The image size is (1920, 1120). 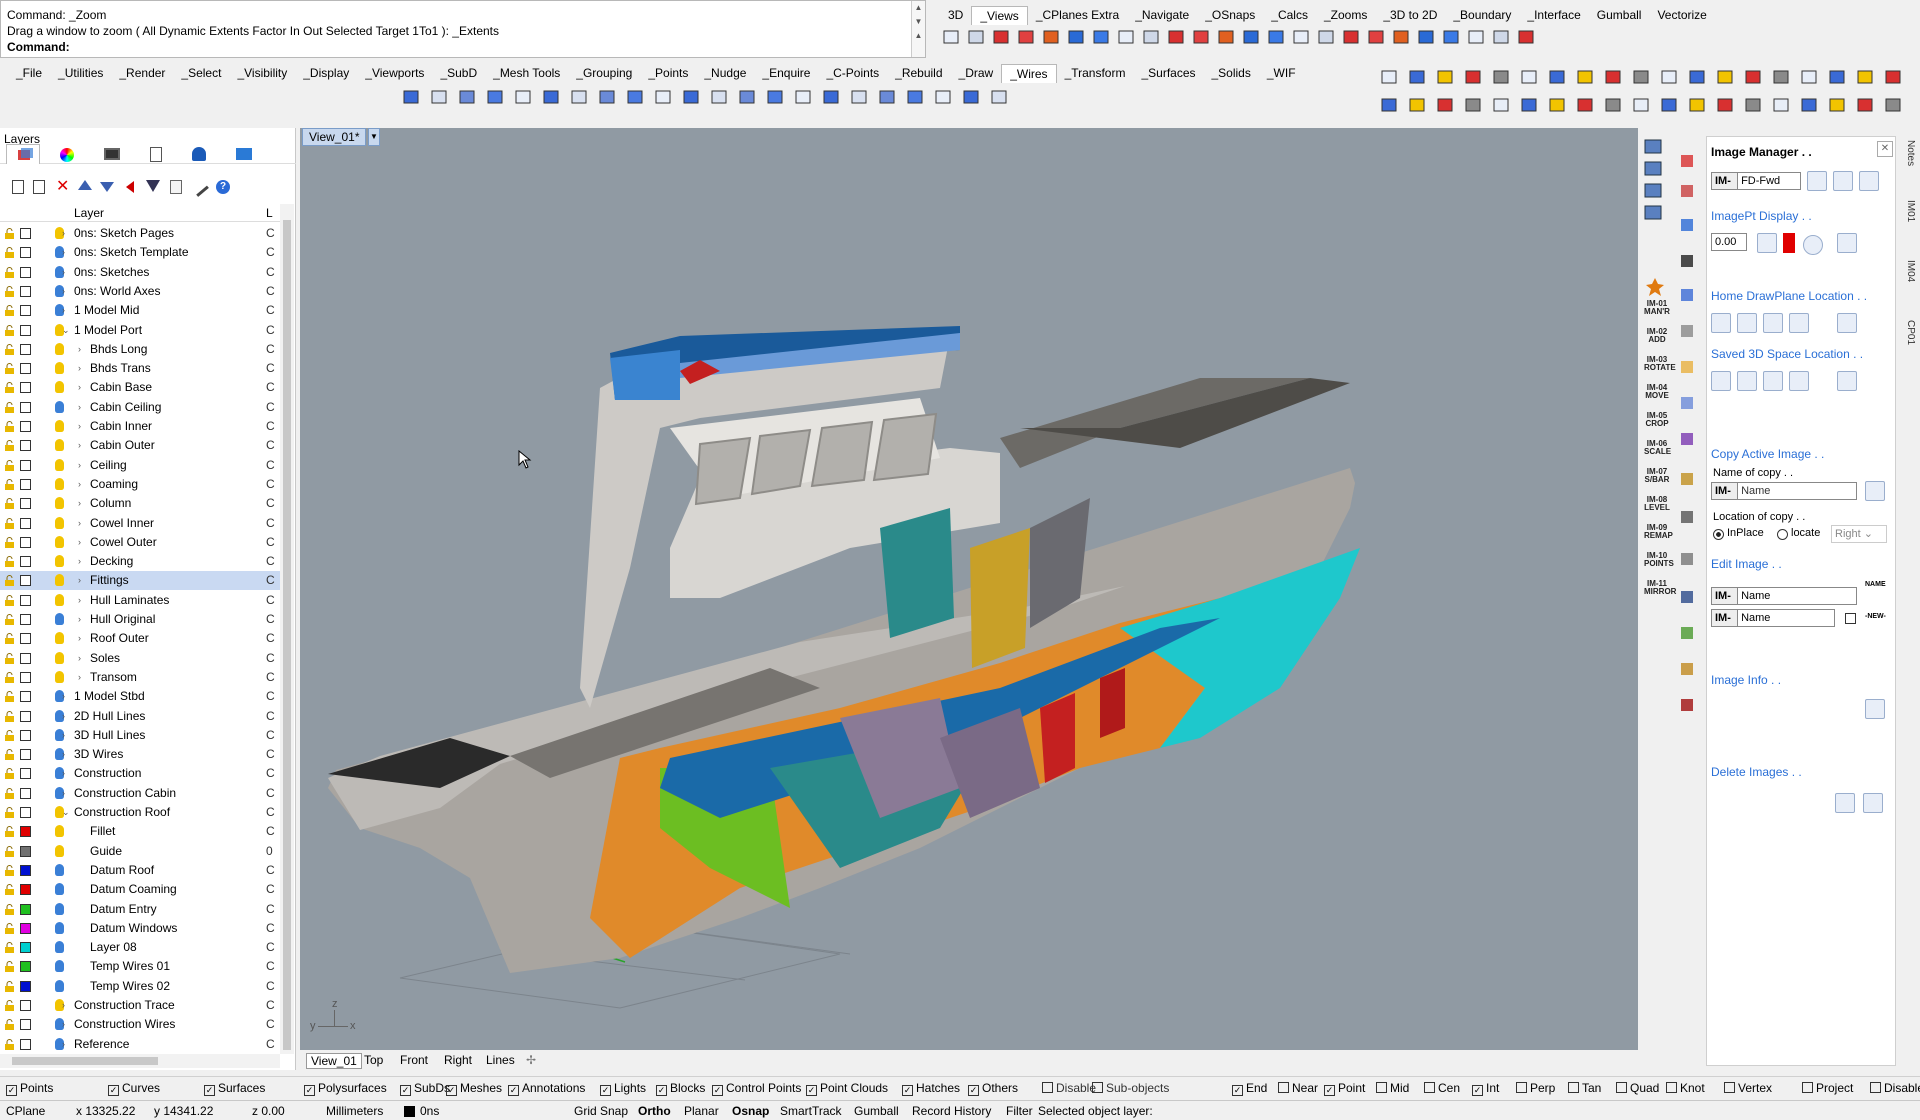 What do you see at coordinates (918, 73) in the screenshot?
I see `toolbar-tab-main-14: _Rebuild` at bounding box center [918, 73].